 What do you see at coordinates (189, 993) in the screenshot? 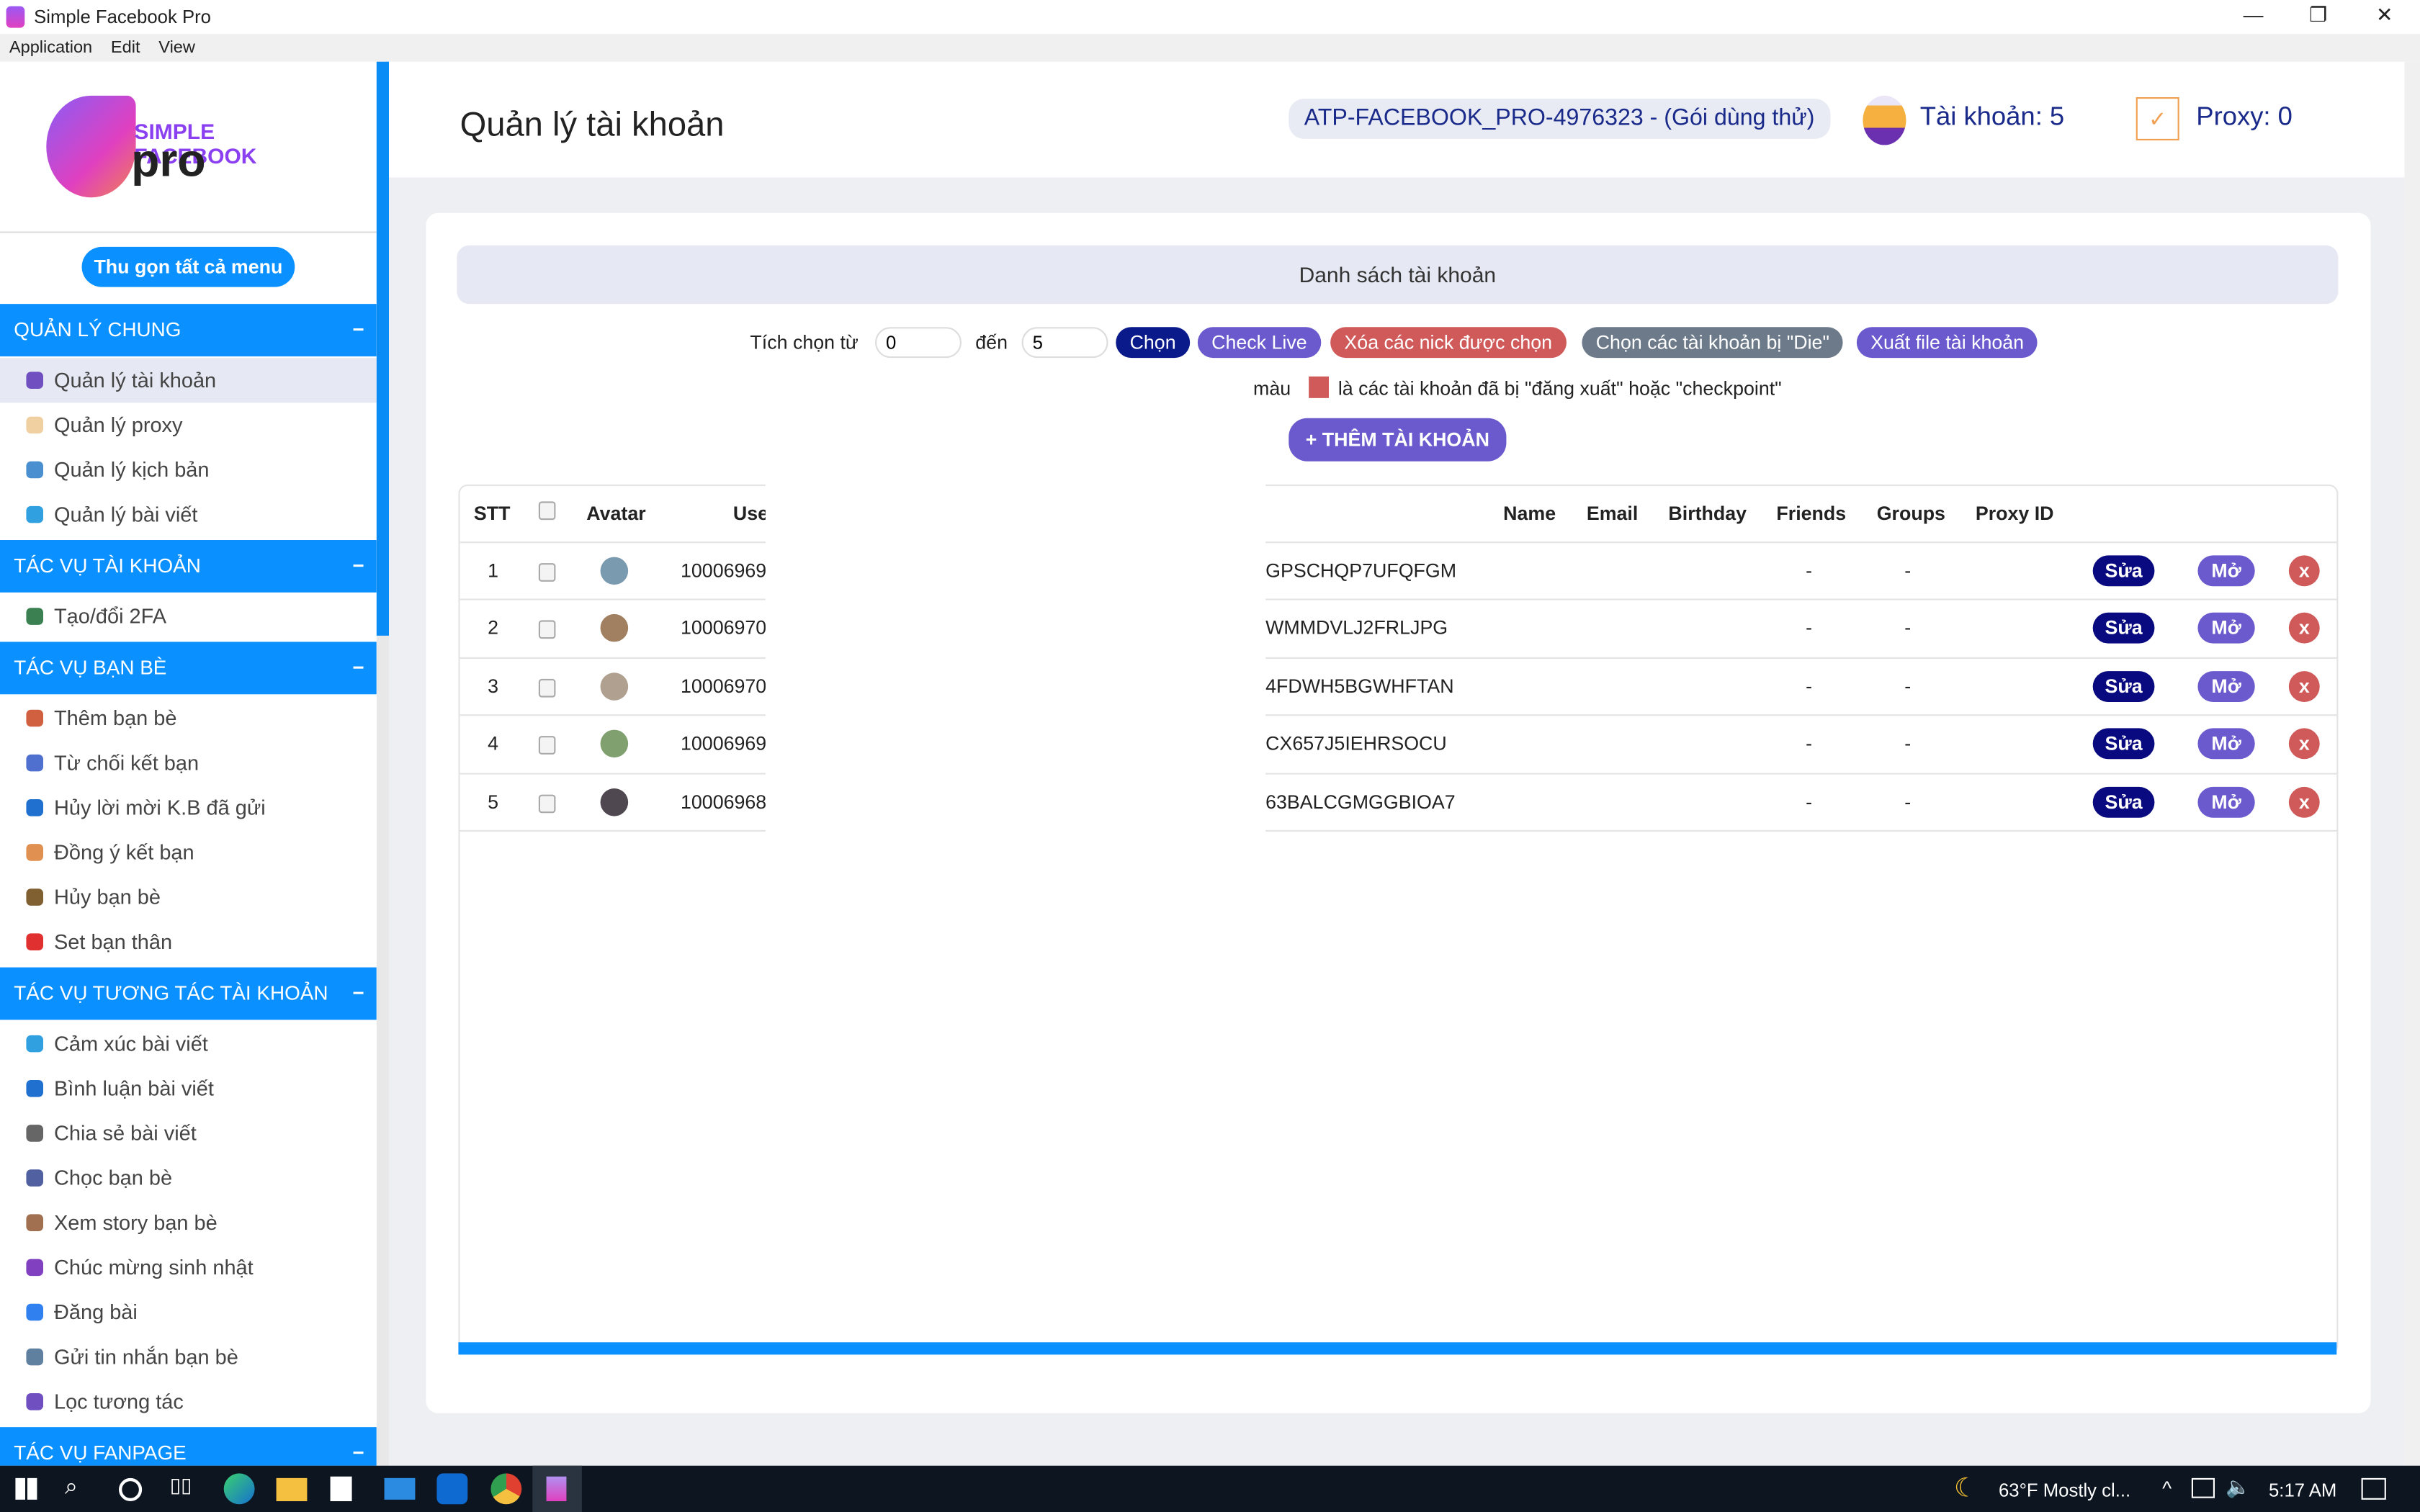
I see `sidebar-section-header: TÁC VỤ TƯƠNG TÁC TÀI KHOẢN −` at bounding box center [189, 993].